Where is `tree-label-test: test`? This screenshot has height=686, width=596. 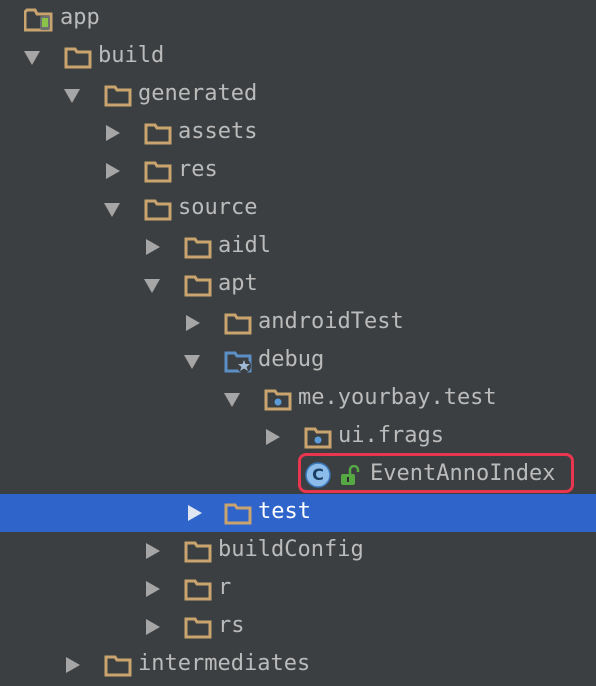 tree-label-test: test is located at coordinates (284, 511).